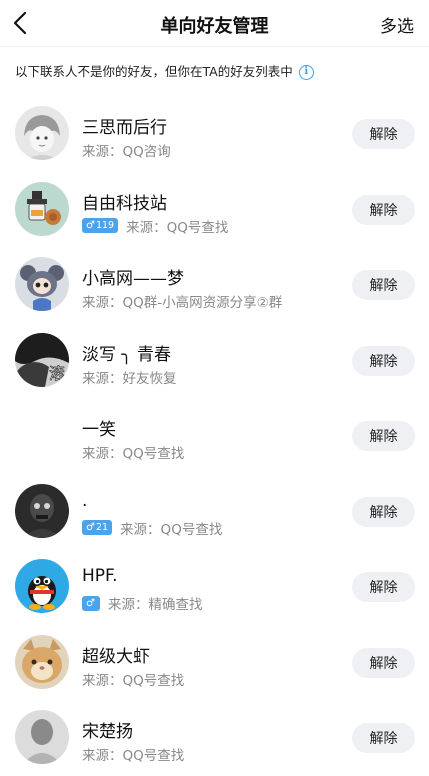  I want to click on contact-source-line: ♂ 来源：精确查找, so click(142, 603).